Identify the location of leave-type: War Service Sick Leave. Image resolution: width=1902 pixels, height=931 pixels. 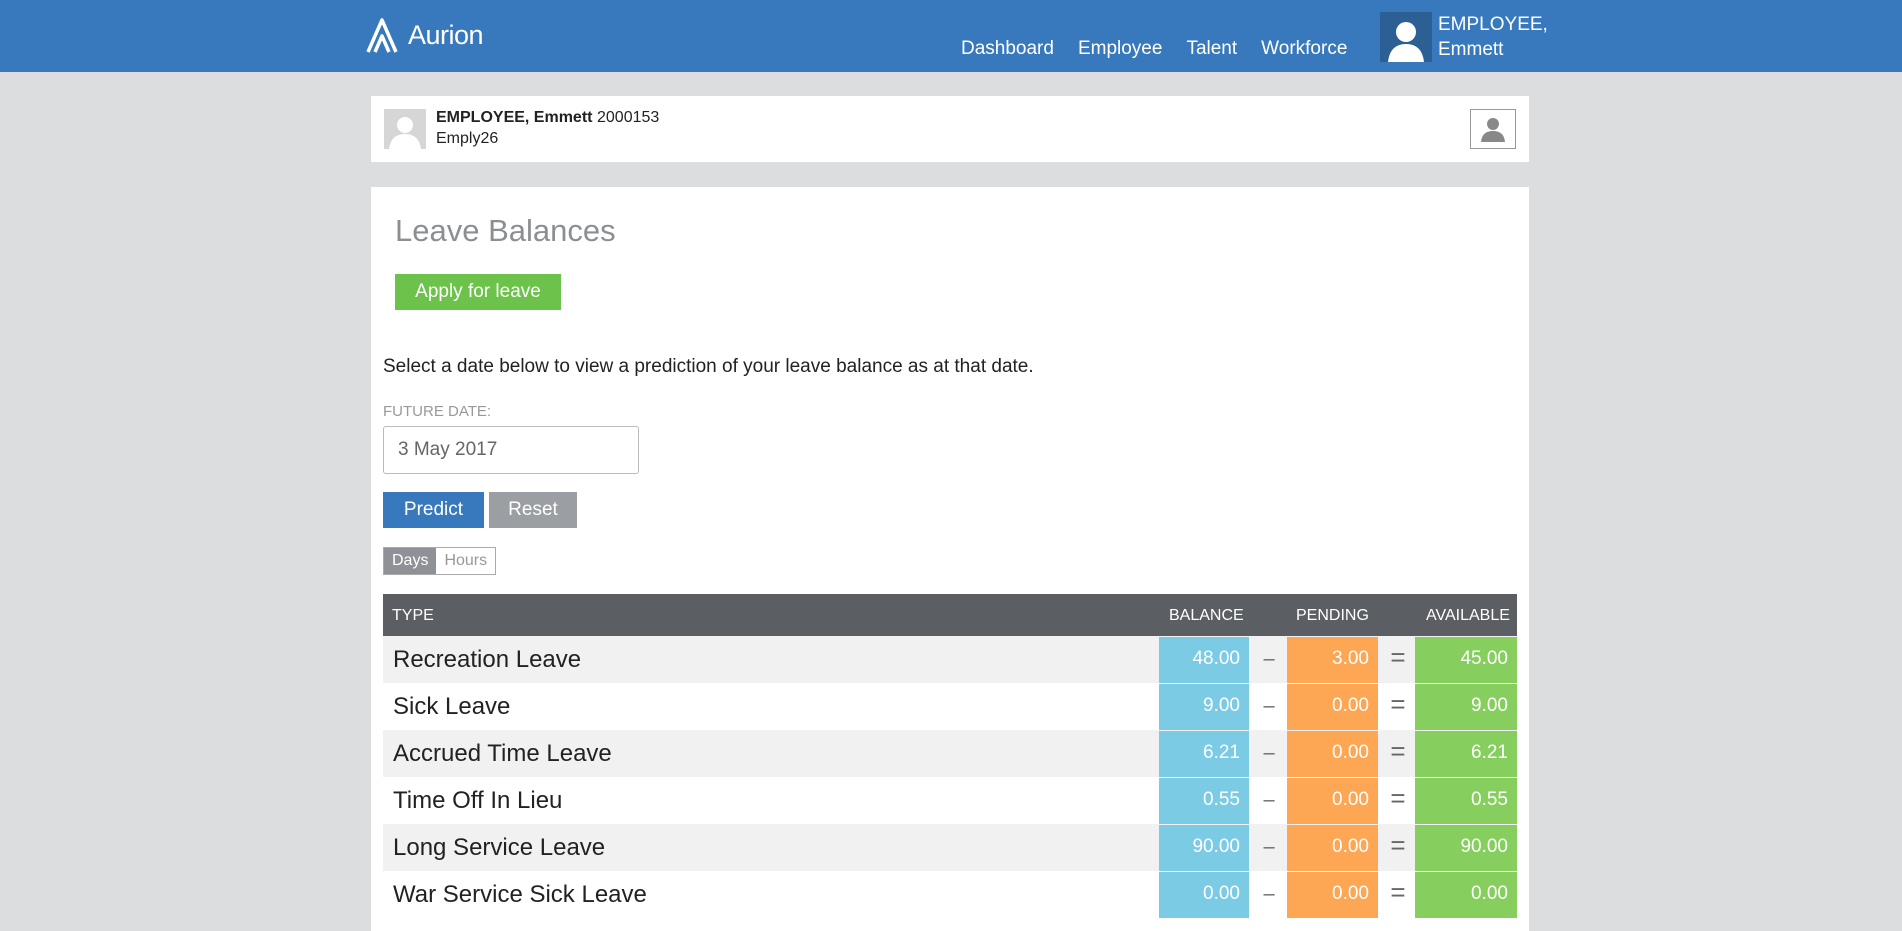
(520, 894).